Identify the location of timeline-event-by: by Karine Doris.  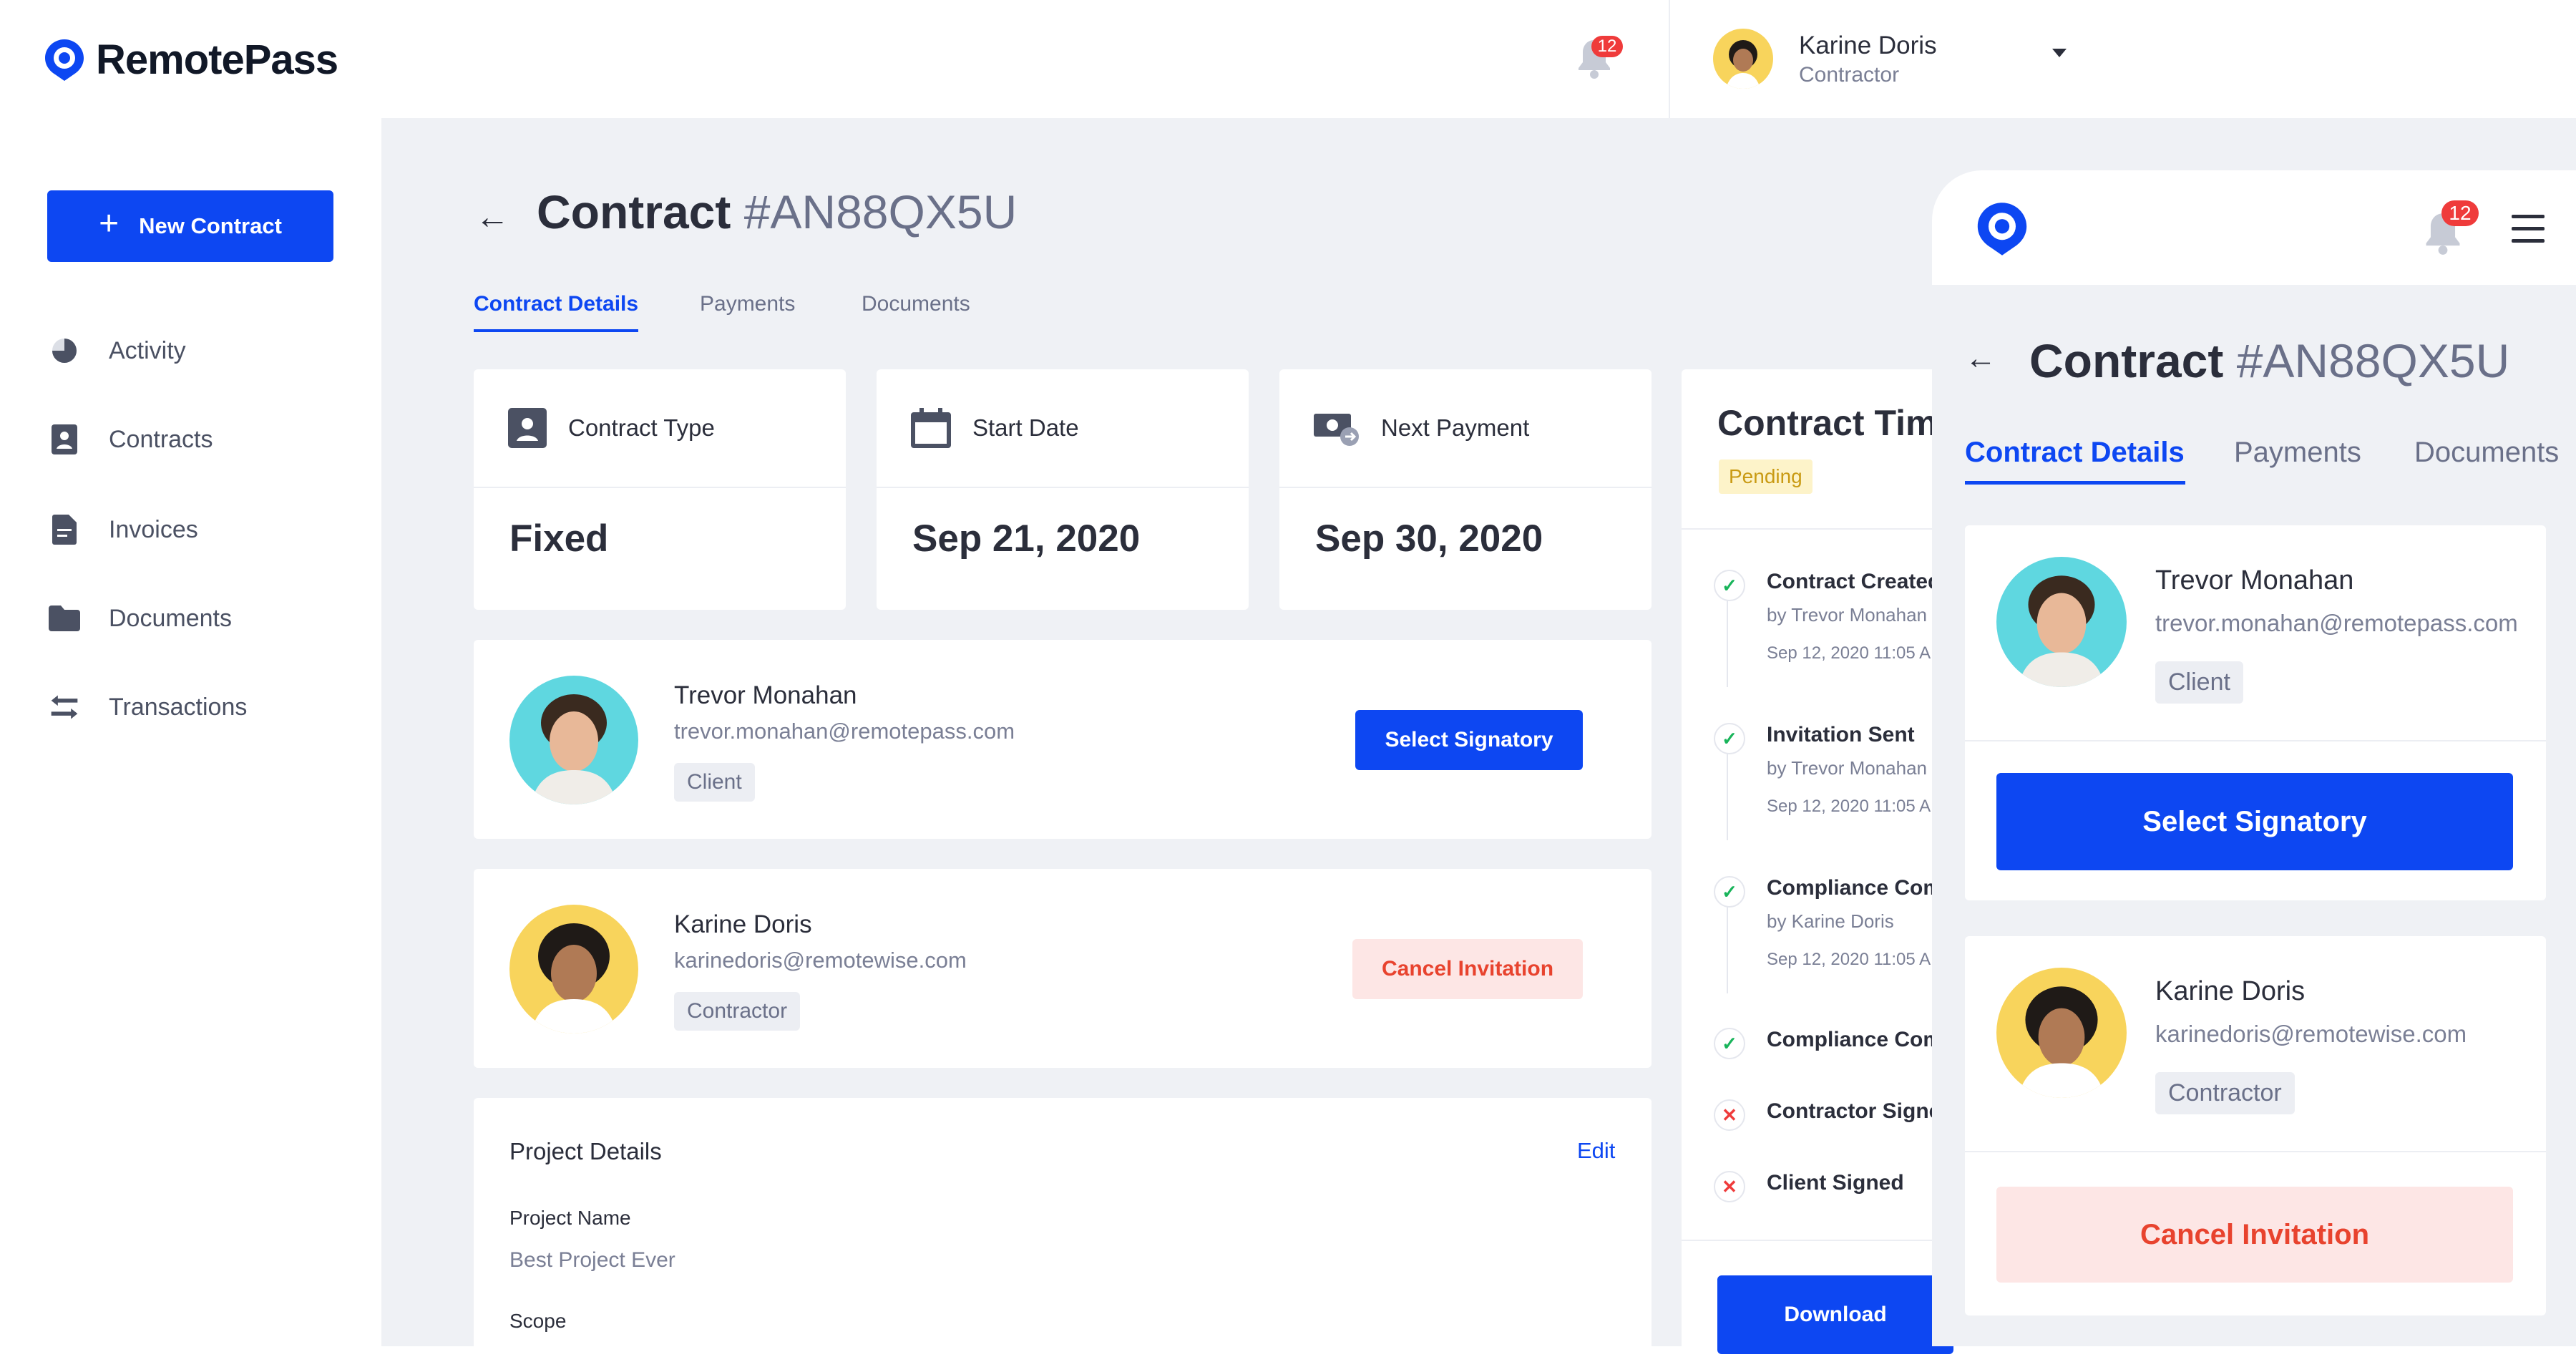
(1830, 921).